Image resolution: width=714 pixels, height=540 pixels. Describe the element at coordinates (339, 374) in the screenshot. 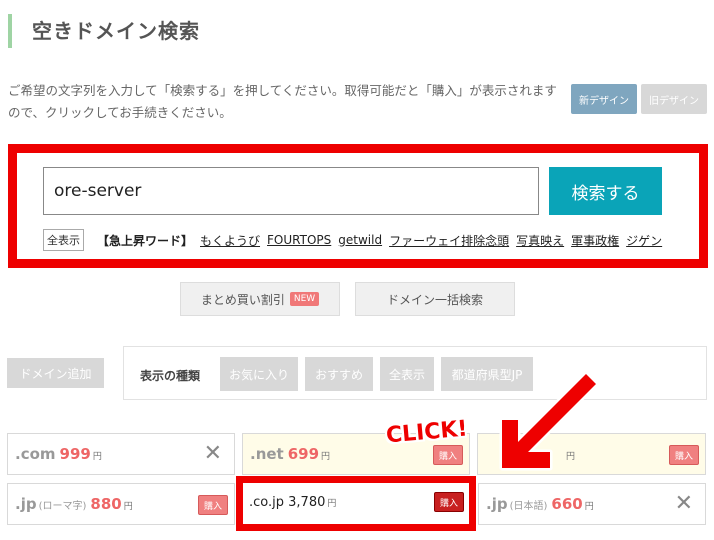

I see `filter-recommended: おすすめ` at that location.